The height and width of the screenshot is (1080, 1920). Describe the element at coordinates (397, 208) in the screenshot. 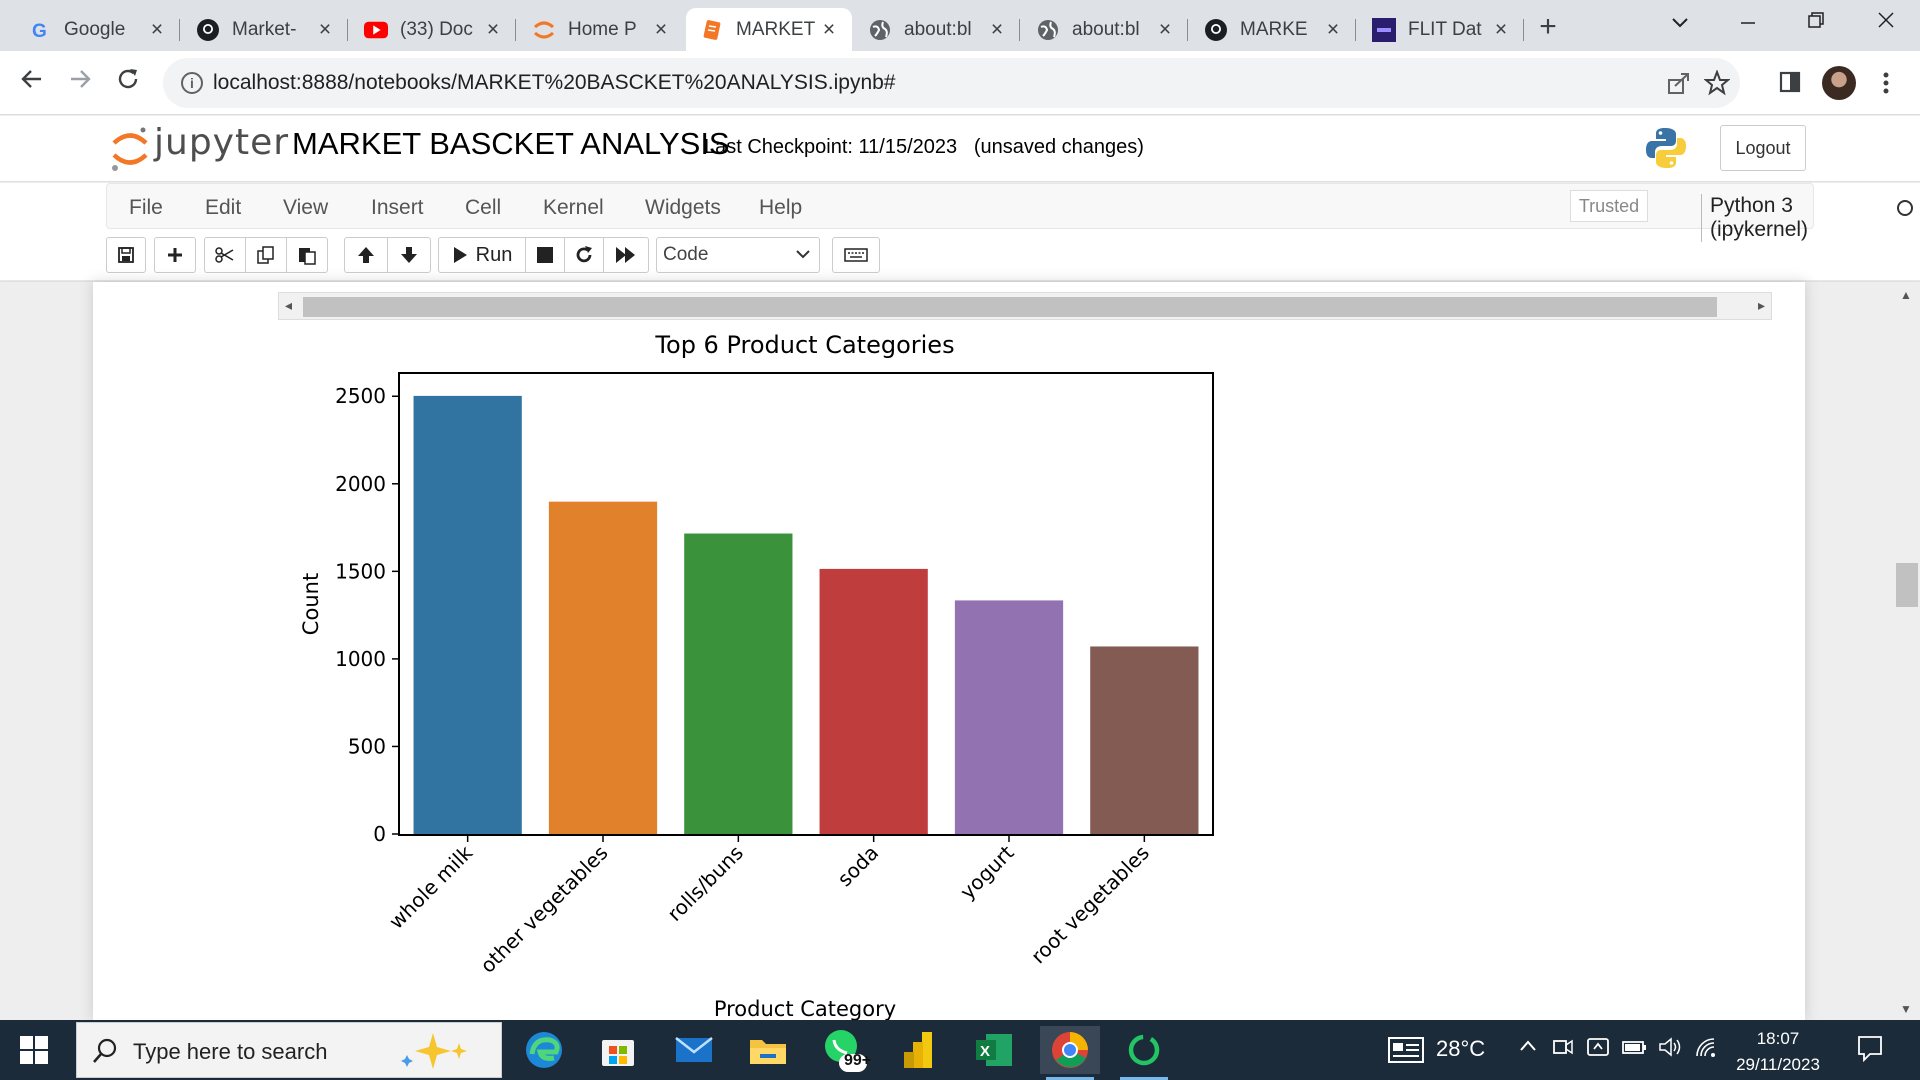

I see `menu-insert: Insert` at that location.